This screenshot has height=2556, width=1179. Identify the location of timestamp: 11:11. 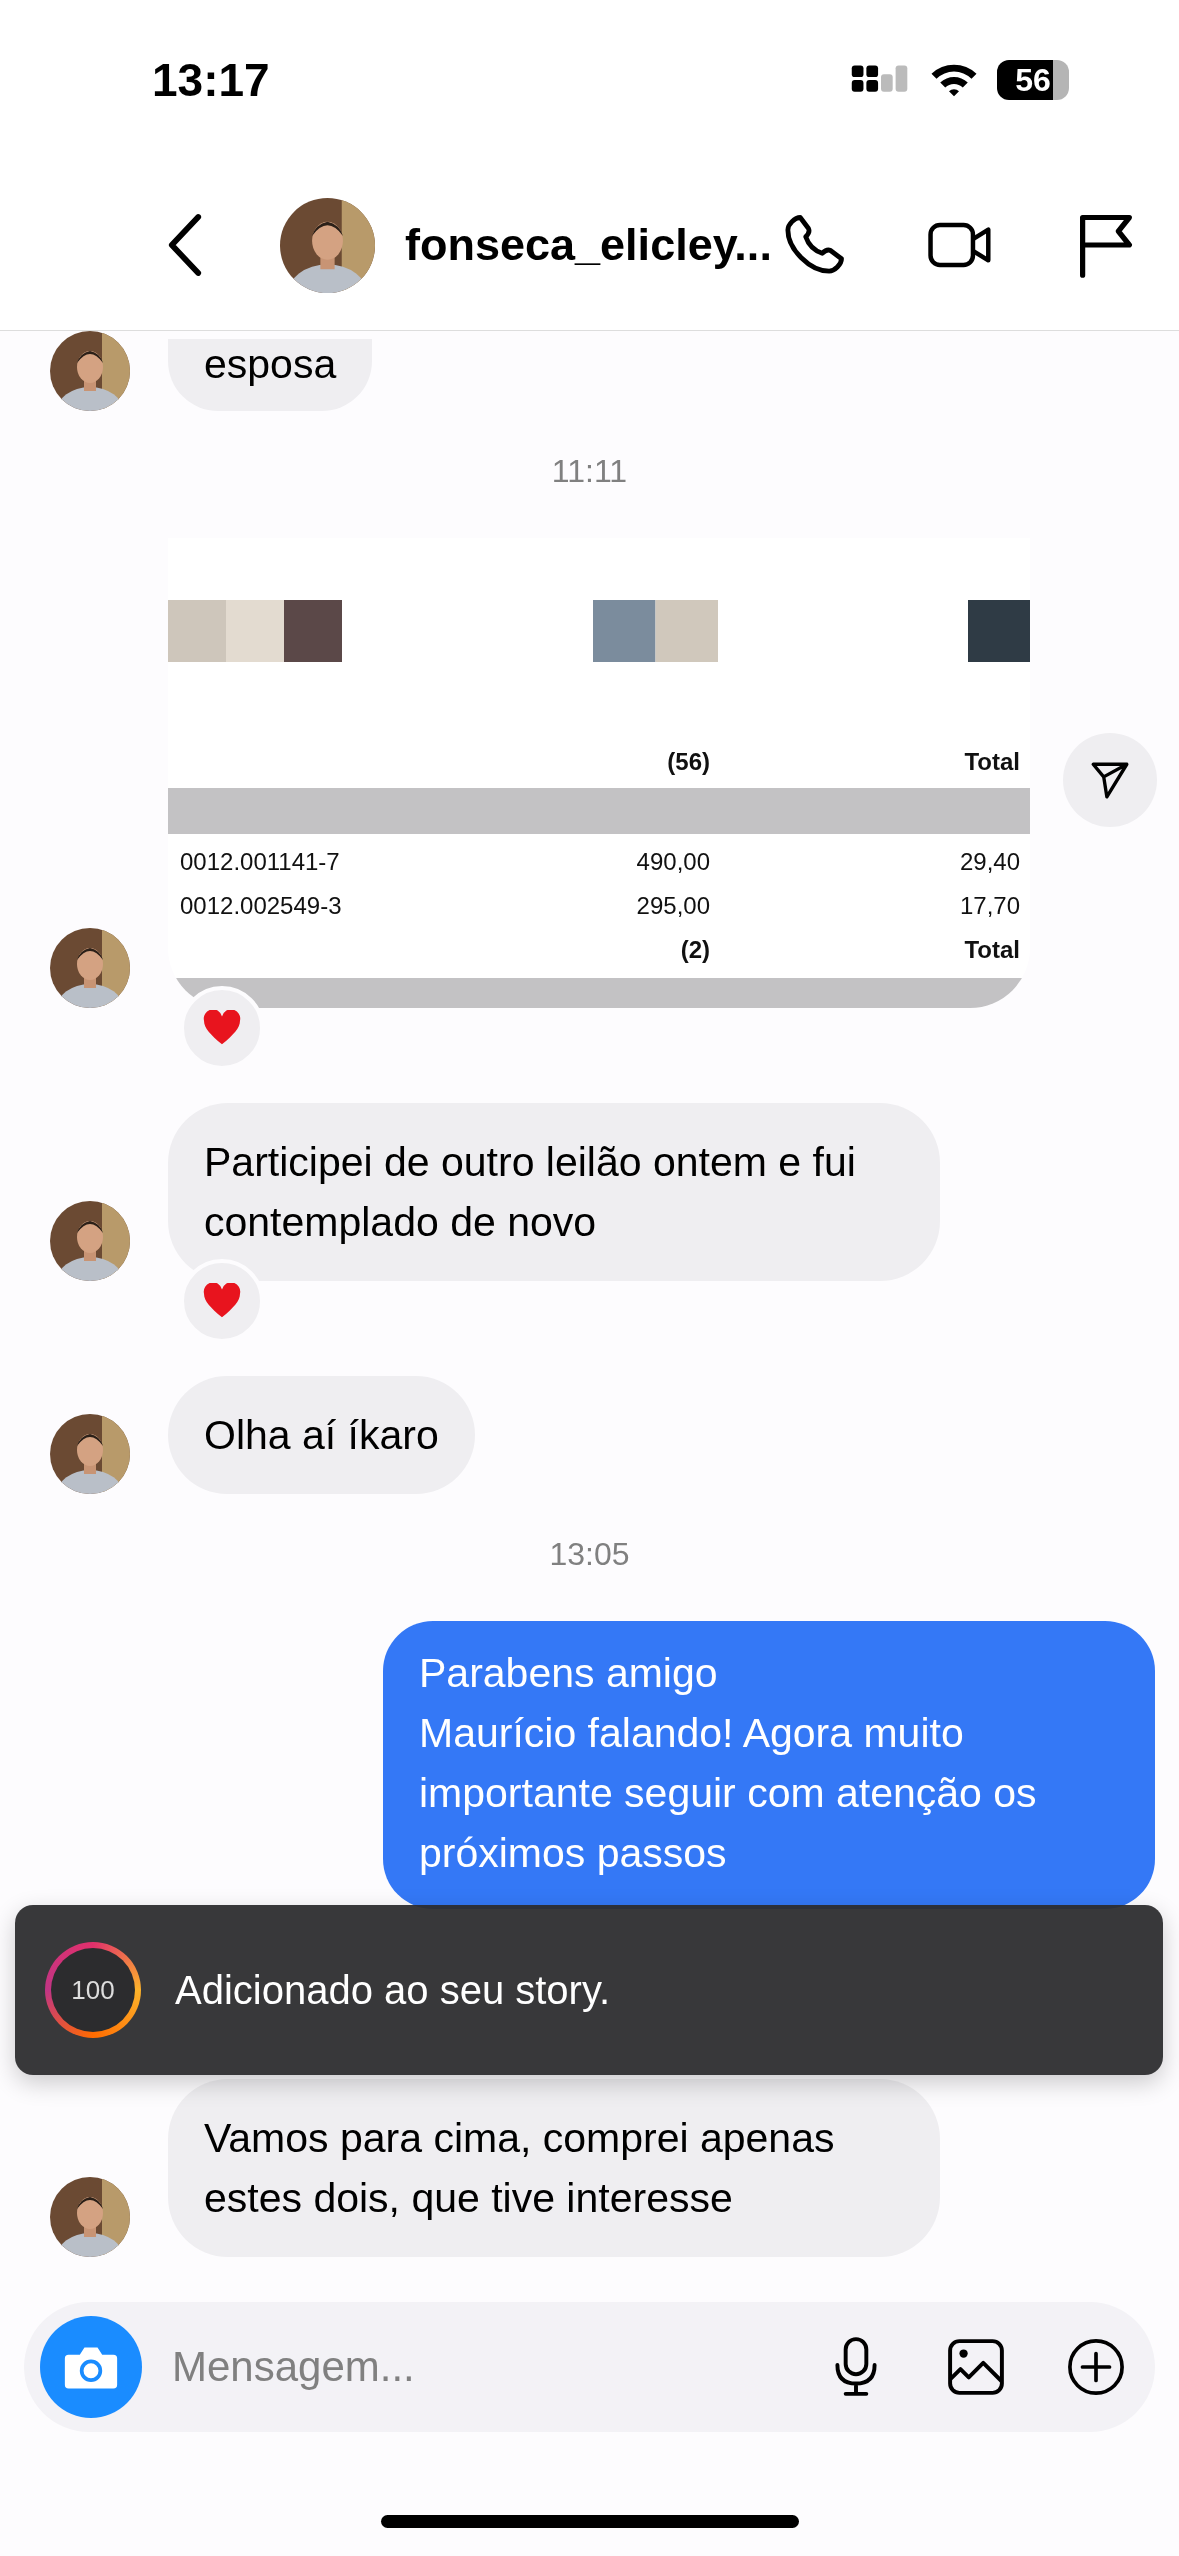
(589, 471).